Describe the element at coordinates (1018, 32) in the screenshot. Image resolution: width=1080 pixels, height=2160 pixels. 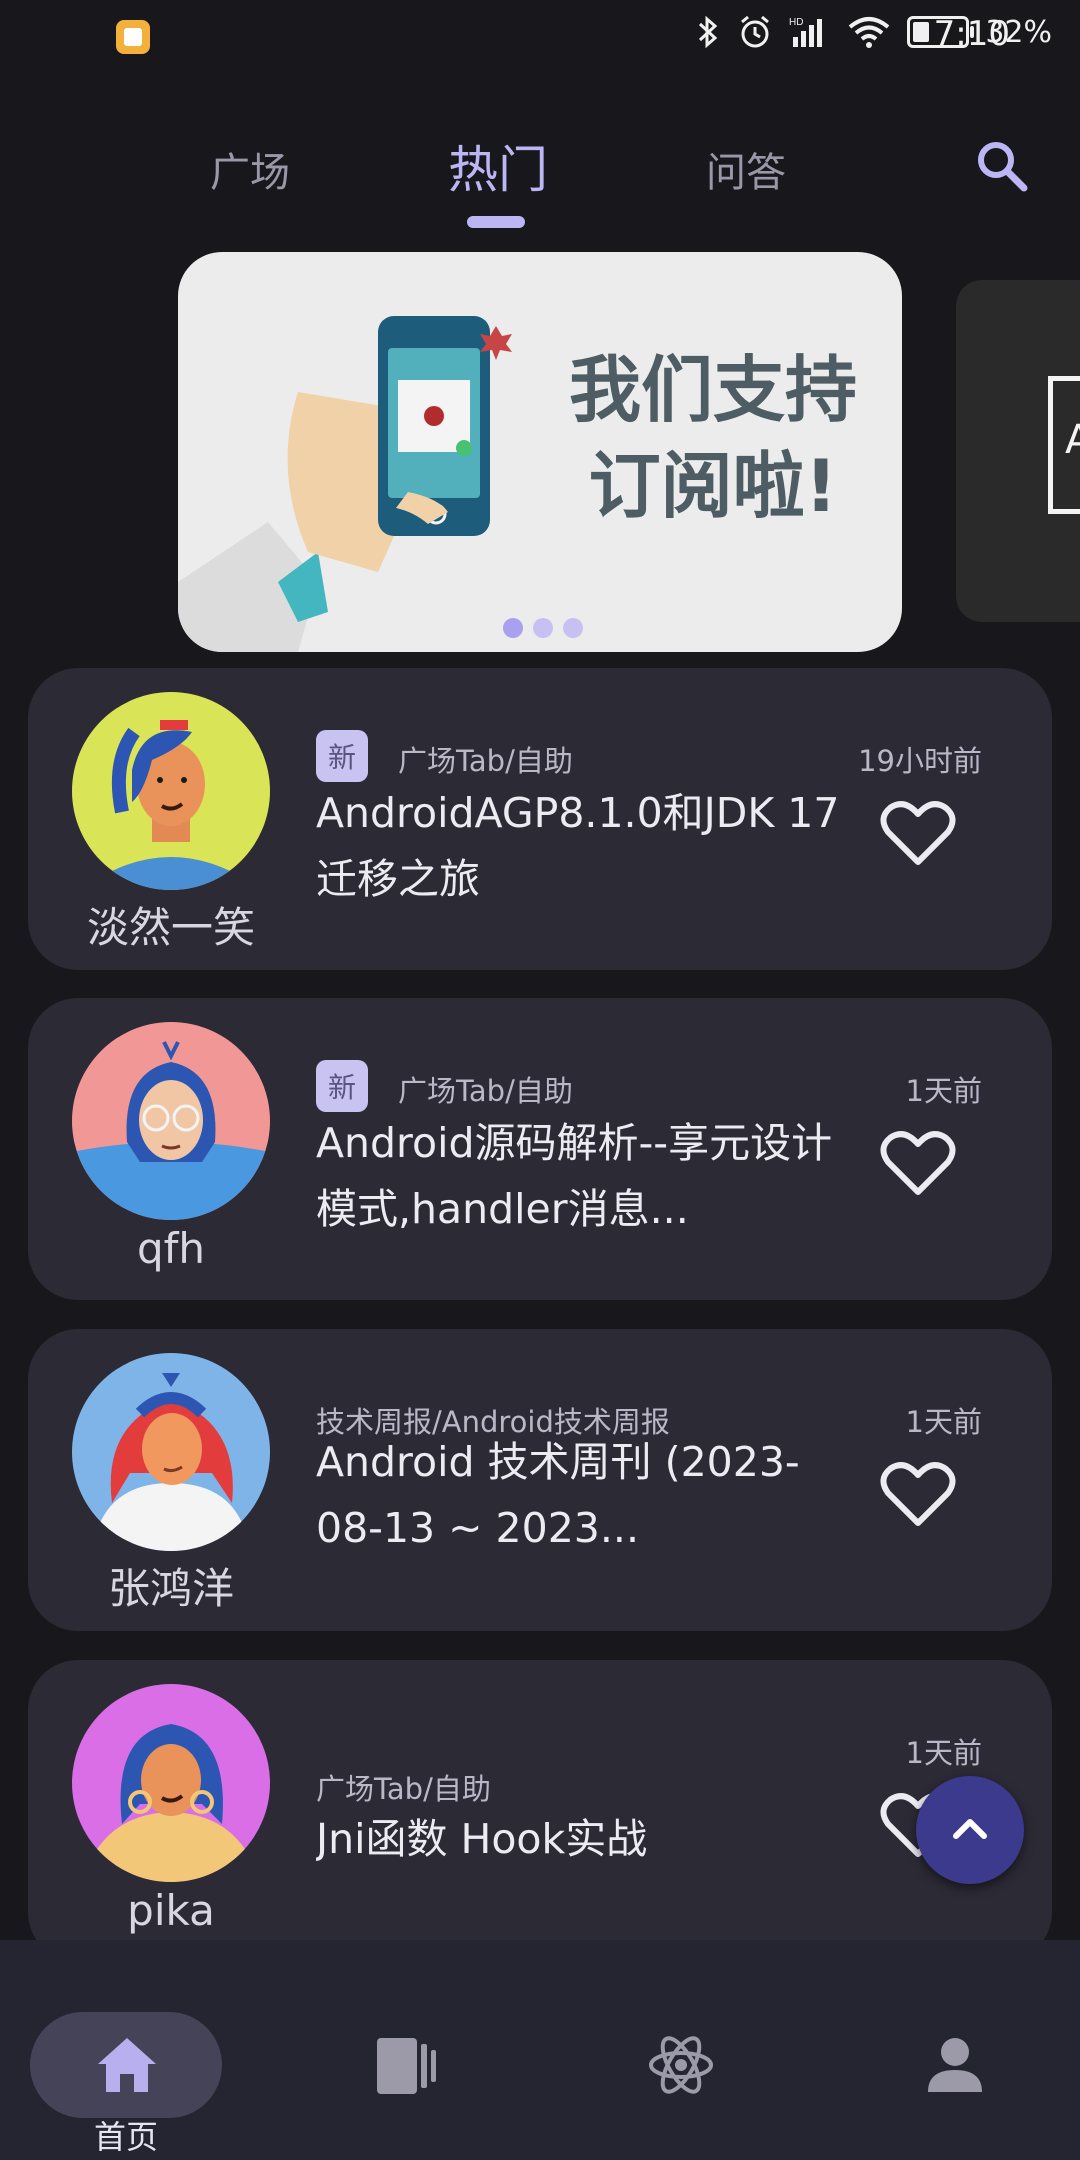
I see `battery-percentage: 32%` at that location.